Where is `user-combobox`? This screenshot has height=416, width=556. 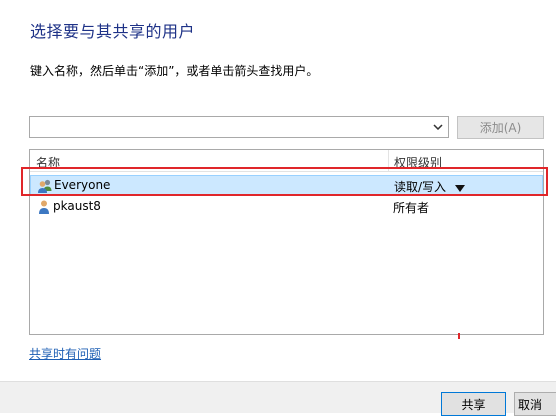
user-combobox is located at coordinates (239, 127).